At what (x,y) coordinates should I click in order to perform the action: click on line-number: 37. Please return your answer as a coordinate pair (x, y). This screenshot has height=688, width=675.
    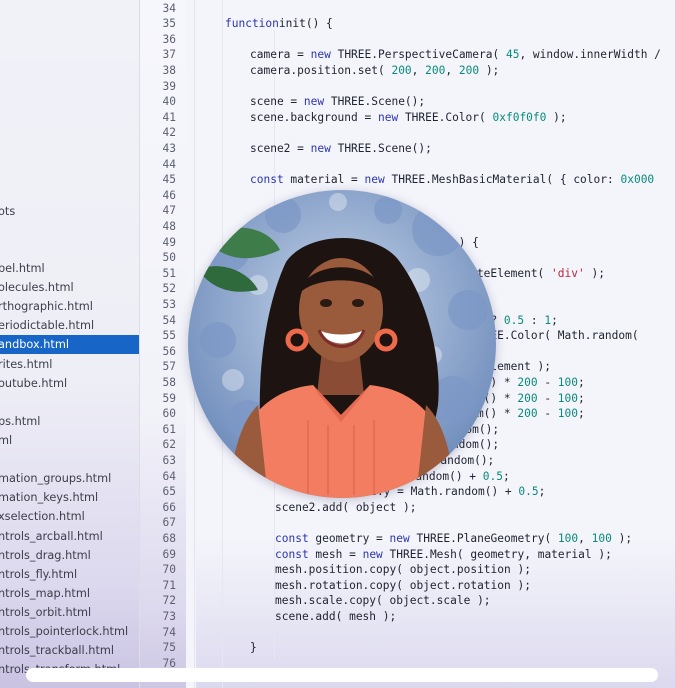
    Looking at the image, I should click on (169, 55).